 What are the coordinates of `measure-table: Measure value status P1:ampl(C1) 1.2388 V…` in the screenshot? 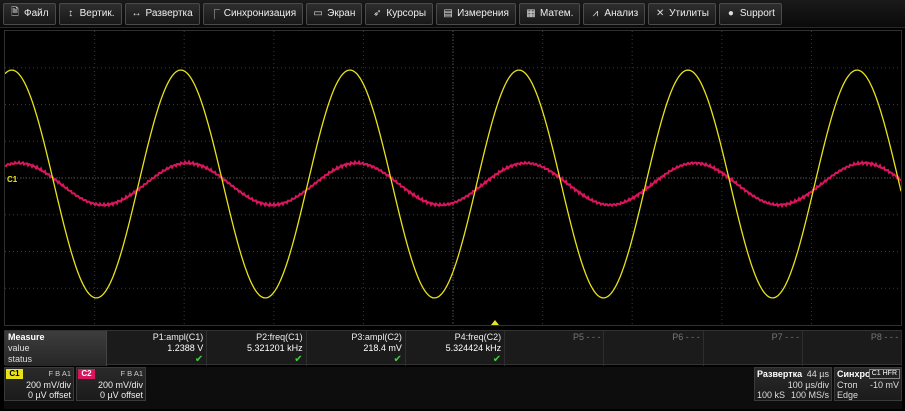 It's located at (453, 348).